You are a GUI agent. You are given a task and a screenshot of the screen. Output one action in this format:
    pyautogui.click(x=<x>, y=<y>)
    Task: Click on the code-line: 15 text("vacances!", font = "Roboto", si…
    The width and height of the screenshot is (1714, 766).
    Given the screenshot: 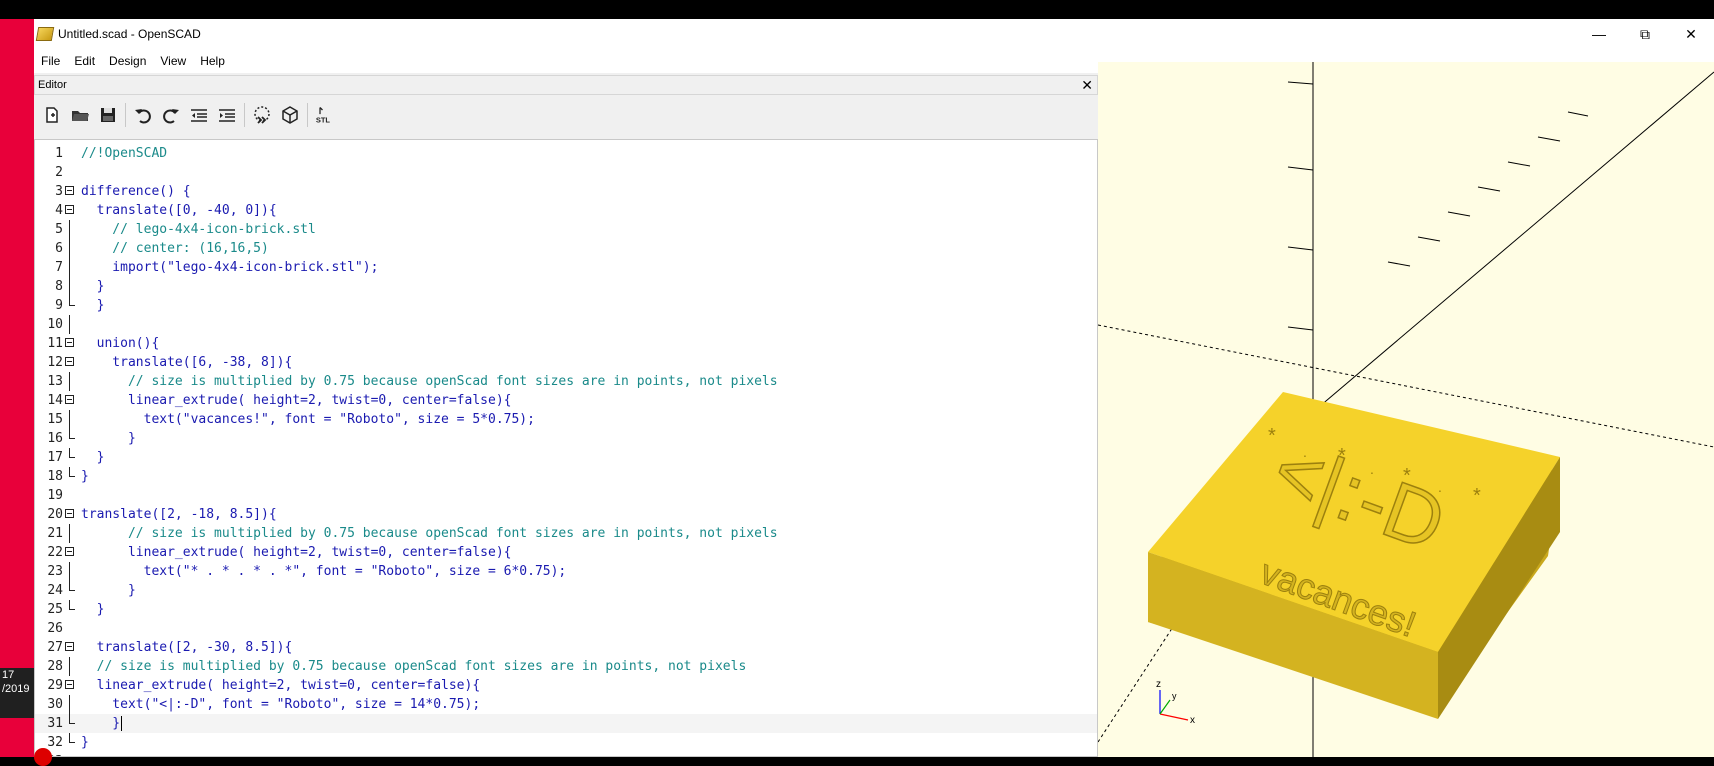 What is the action you would take?
    pyautogui.click(x=566, y=419)
    